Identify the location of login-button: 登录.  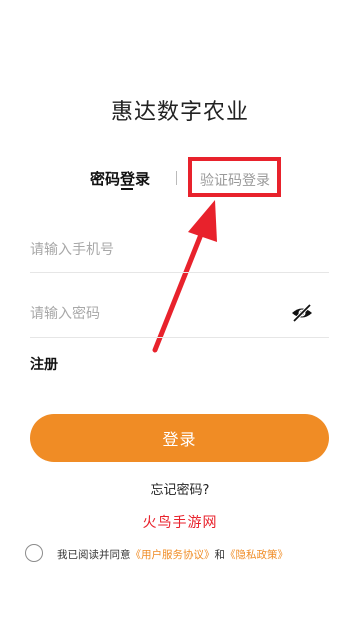
(179, 438).